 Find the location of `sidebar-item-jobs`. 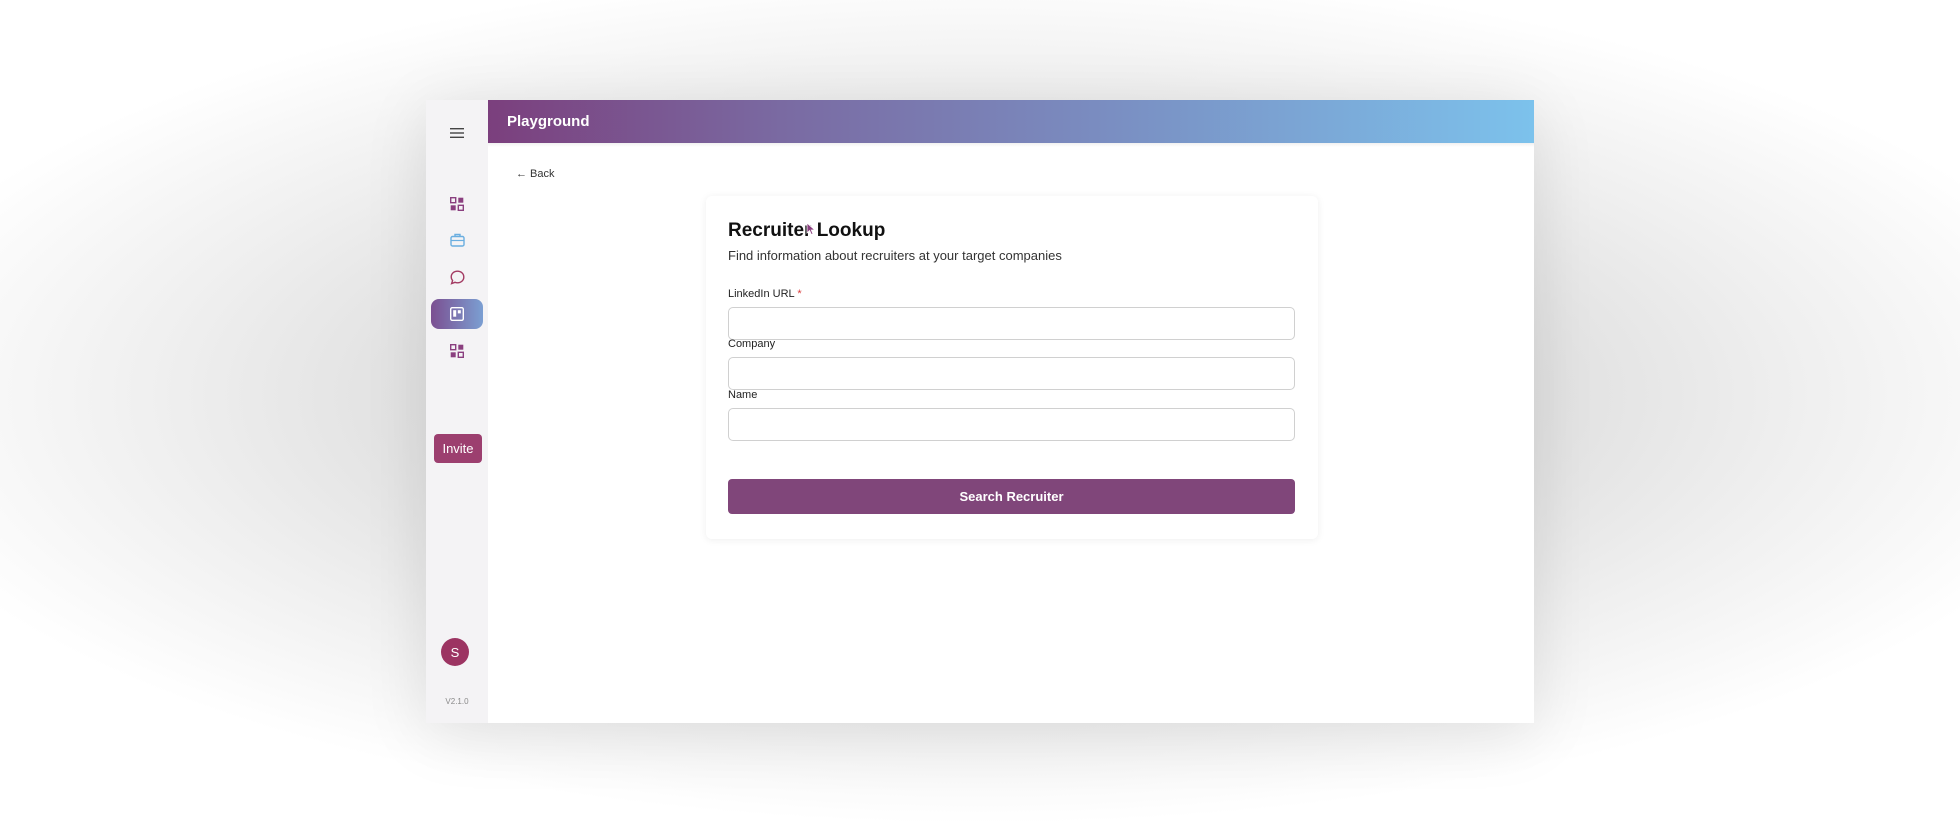

sidebar-item-jobs is located at coordinates (457, 240).